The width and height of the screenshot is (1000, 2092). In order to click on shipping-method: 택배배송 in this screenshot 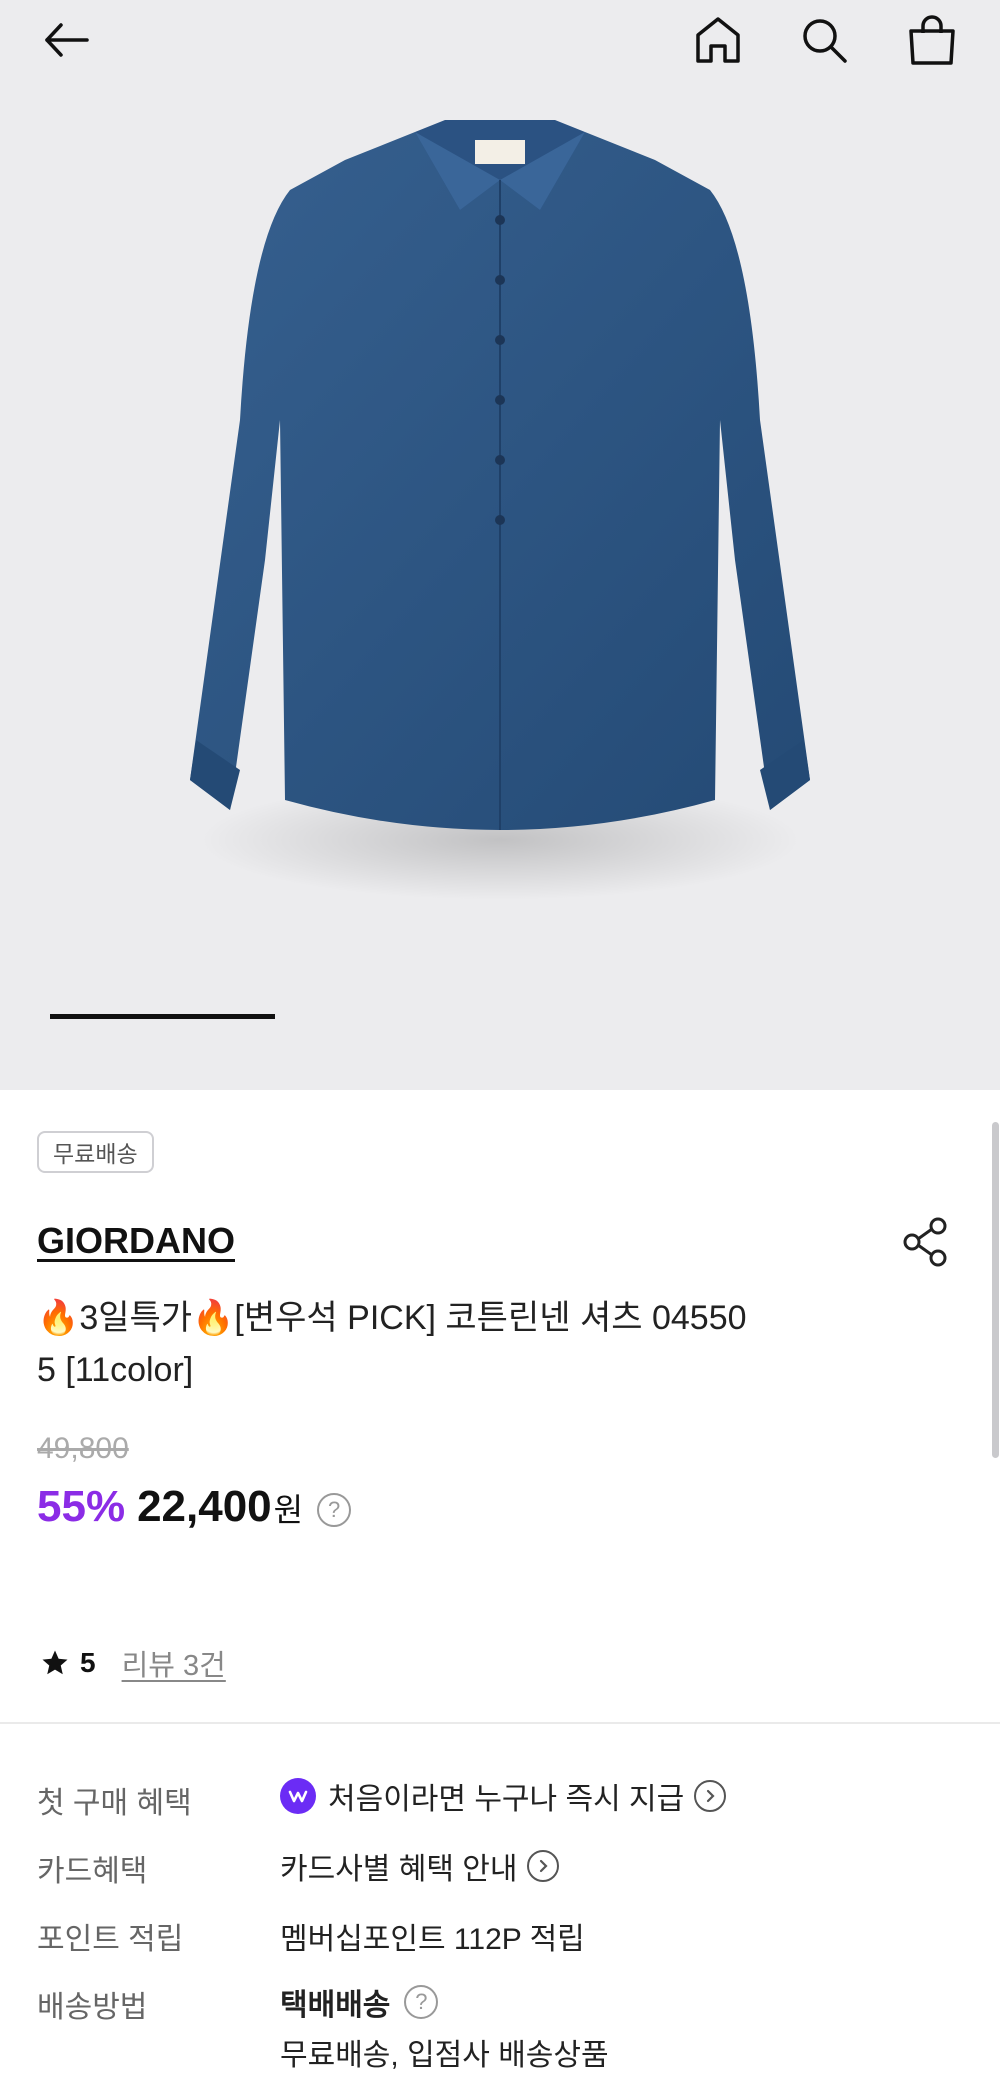, I will do `click(335, 2005)`.